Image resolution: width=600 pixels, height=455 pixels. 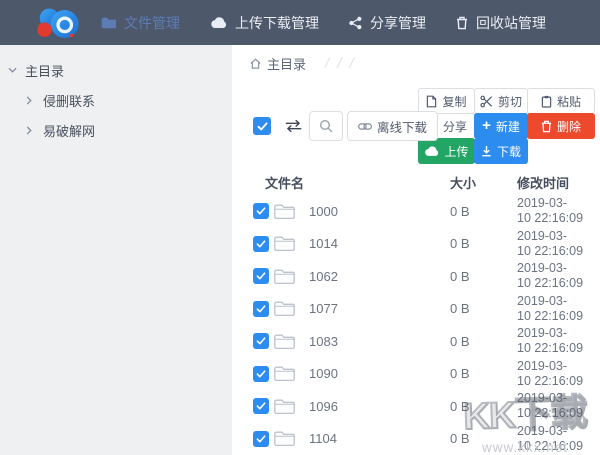 What do you see at coordinates (116, 130) in the screenshot?
I see `tree-item-child: 易破解网` at bounding box center [116, 130].